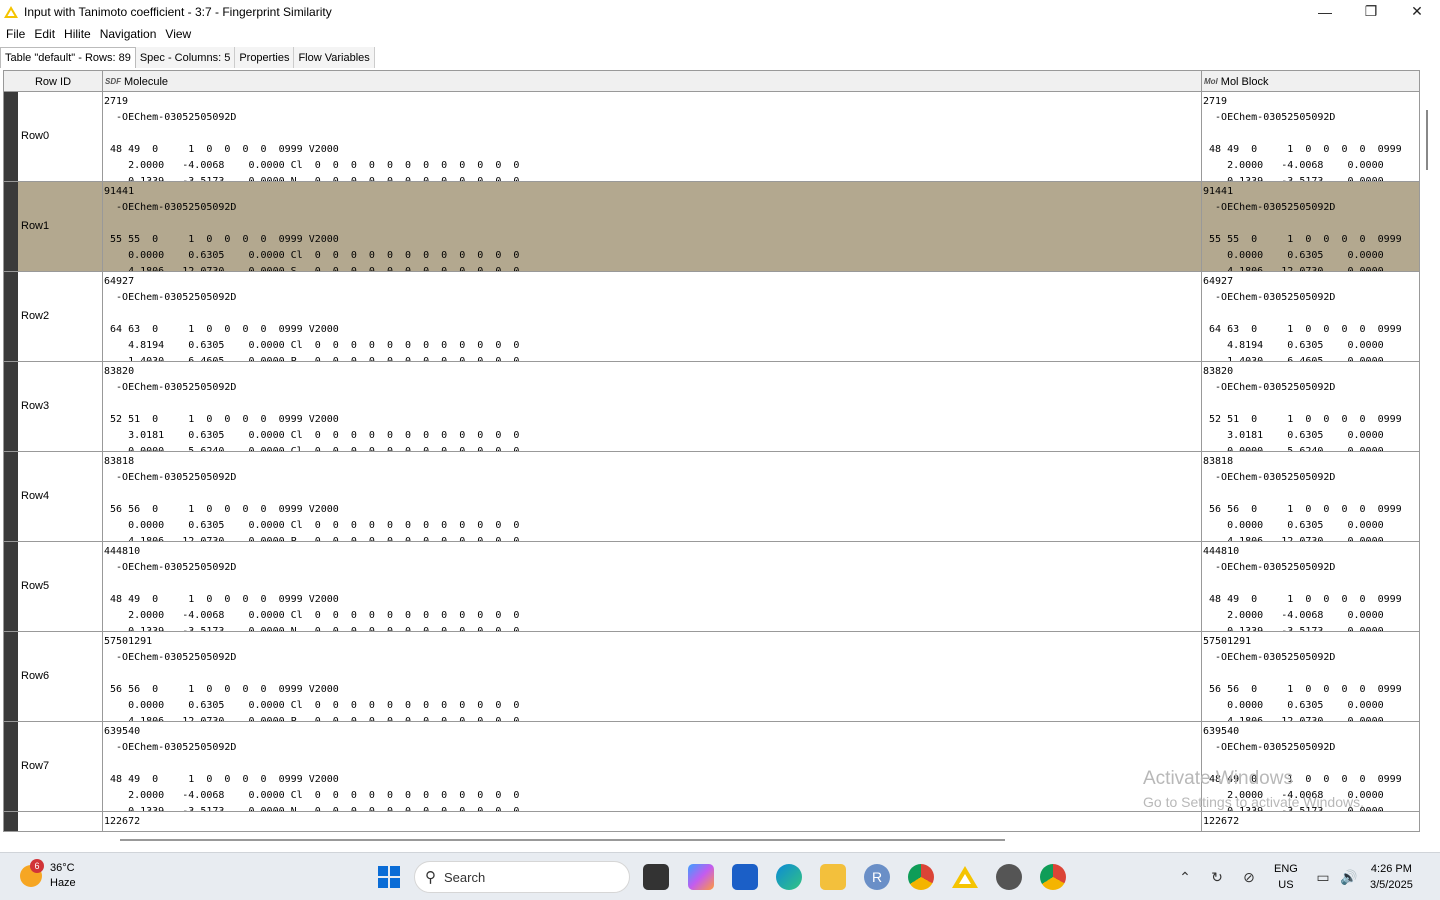 This screenshot has width=1440, height=900. What do you see at coordinates (1349, 877) in the screenshot?
I see `volume-icon: 🔊` at bounding box center [1349, 877].